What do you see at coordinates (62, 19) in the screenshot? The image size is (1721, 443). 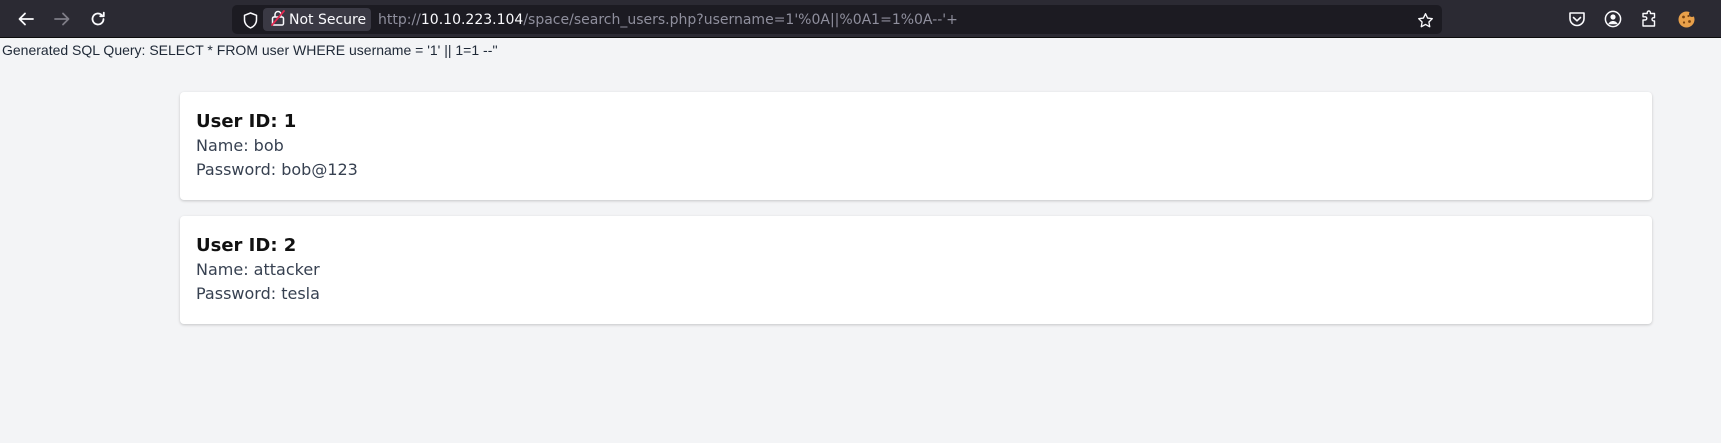 I see `forward-arrow-icon` at bounding box center [62, 19].